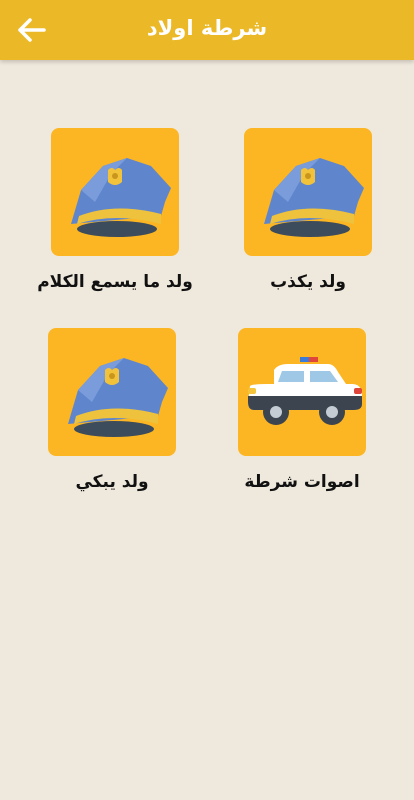  Describe the element at coordinates (115, 282) in the screenshot. I see `card-label: ولد ما يسمع الكلام` at that location.